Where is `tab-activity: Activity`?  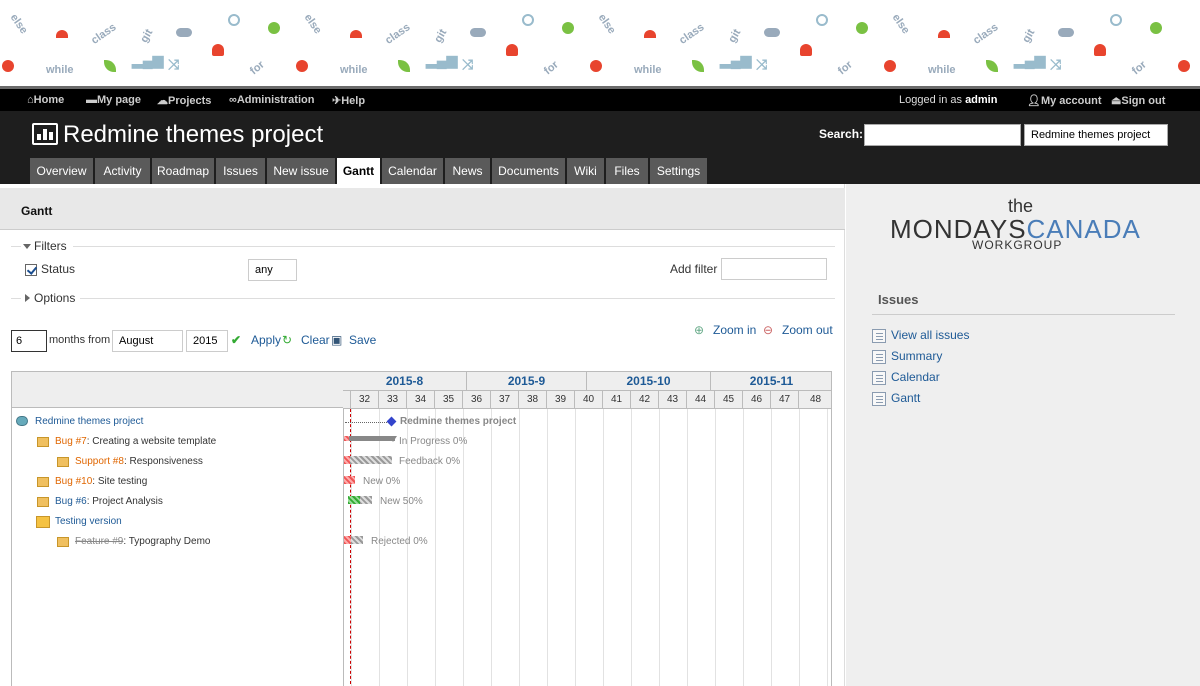 tab-activity: Activity is located at coordinates (122, 171).